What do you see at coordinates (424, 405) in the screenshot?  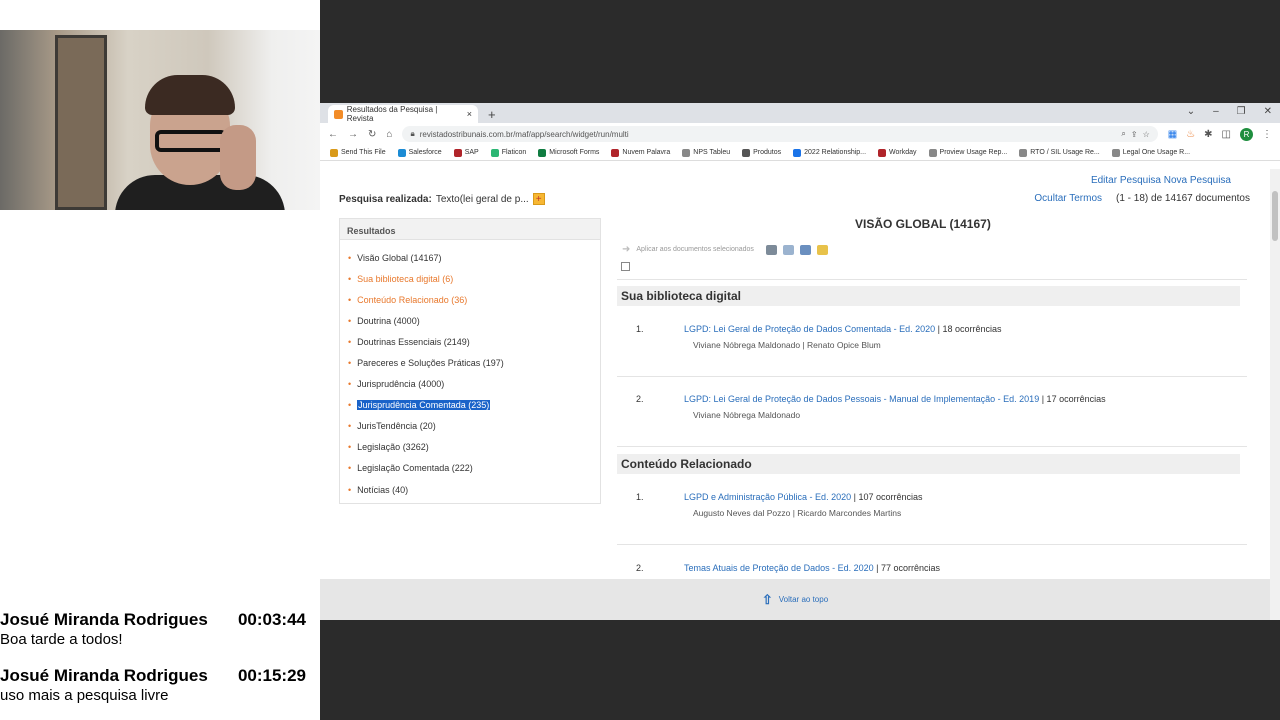 I see `facet-label: Jurisprudência Comentada (235)` at bounding box center [424, 405].